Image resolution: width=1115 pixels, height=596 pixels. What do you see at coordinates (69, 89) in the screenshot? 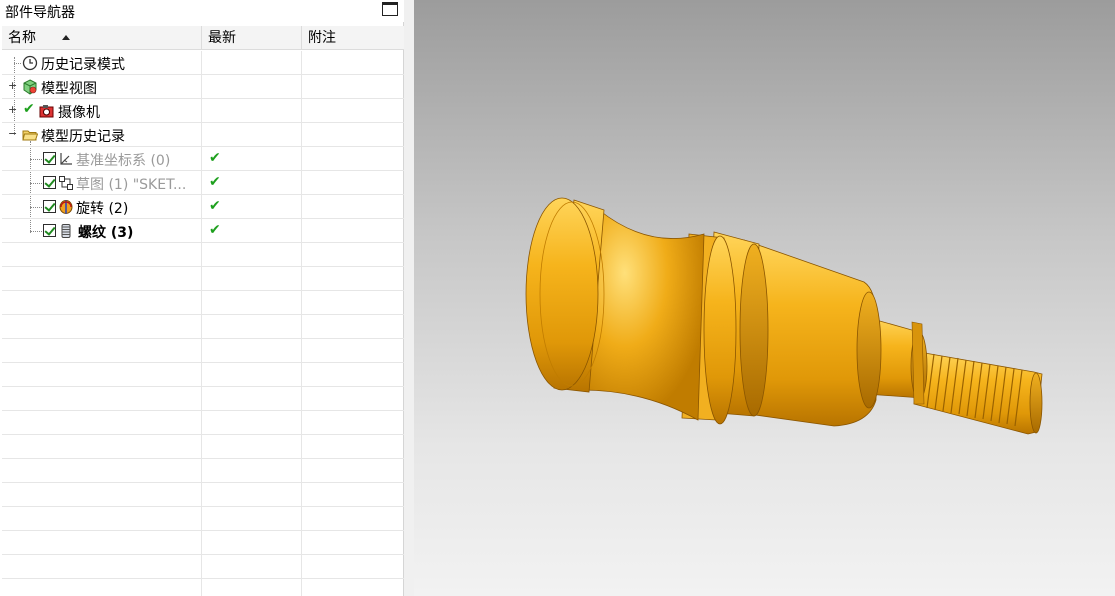
I see `tree-label: 模型视图` at bounding box center [69, 89].